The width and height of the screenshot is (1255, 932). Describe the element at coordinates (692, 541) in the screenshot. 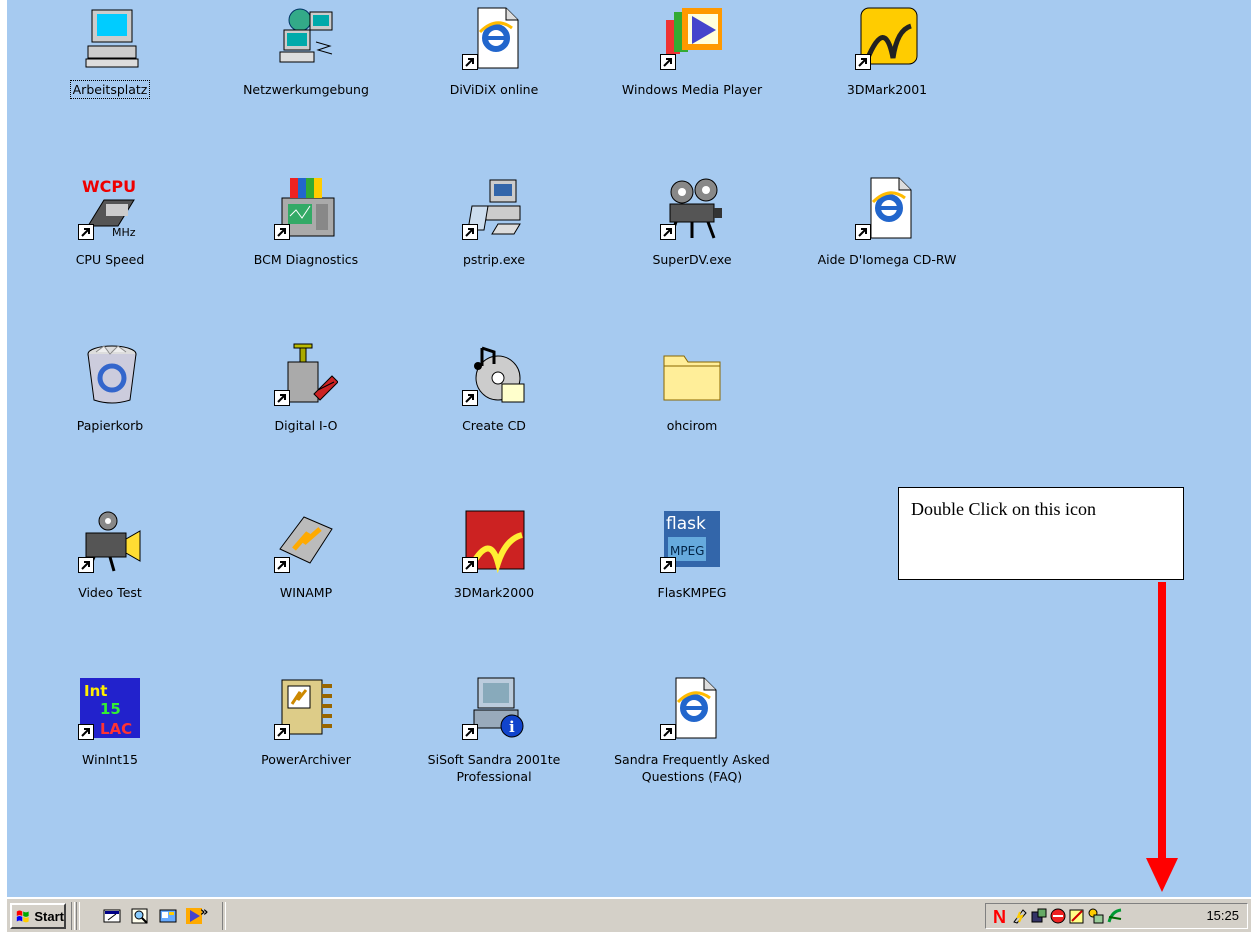

I see `flask-mpeg-icon: flask MPEG` at that location.